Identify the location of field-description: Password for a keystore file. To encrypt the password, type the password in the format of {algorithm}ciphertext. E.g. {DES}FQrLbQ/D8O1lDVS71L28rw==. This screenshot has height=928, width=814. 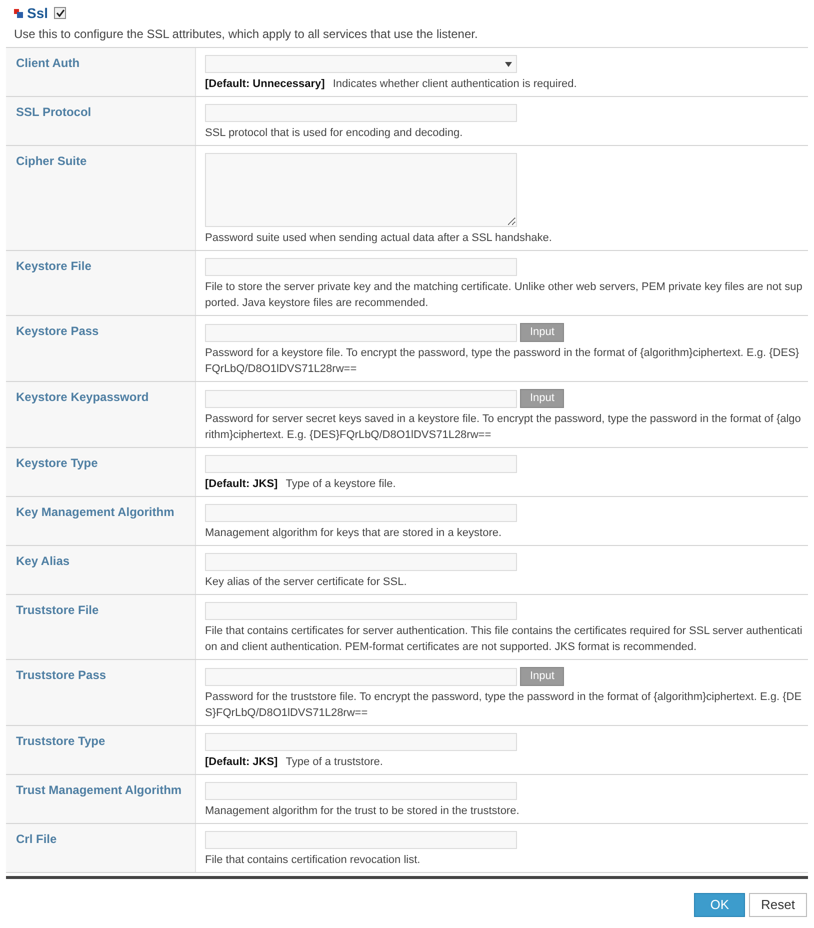
(502, 361).